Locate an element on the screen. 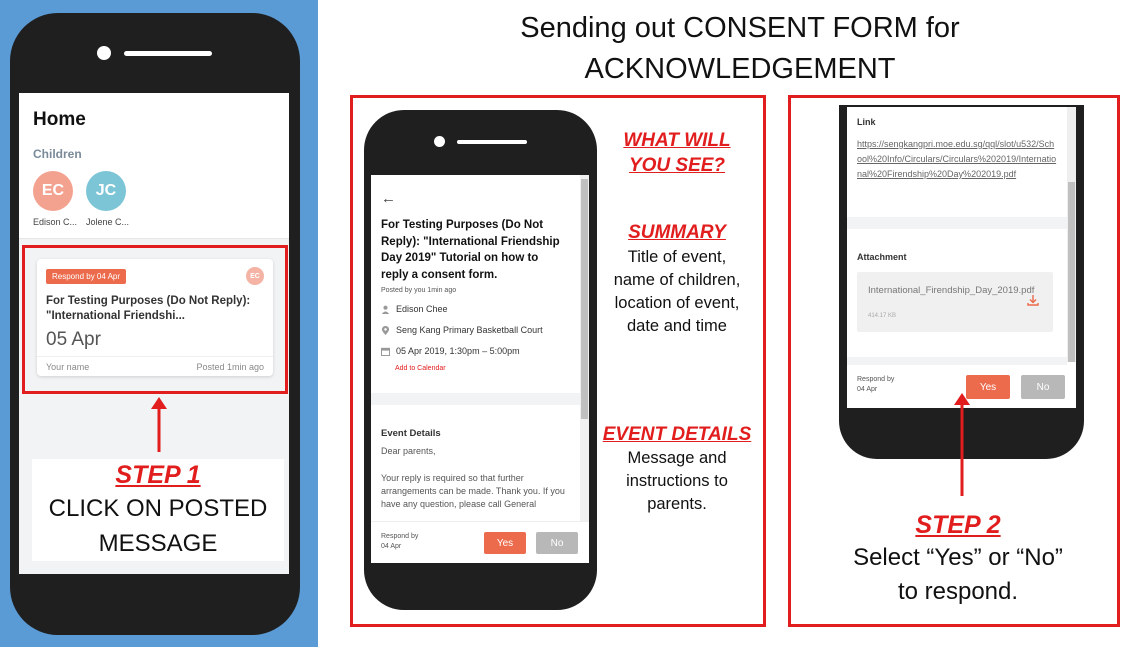 This screenshot has height=647, width=1147. step2-caption: STEP 2 Select “Yes” or “No” to respond. is located at coordinates (958, 559).